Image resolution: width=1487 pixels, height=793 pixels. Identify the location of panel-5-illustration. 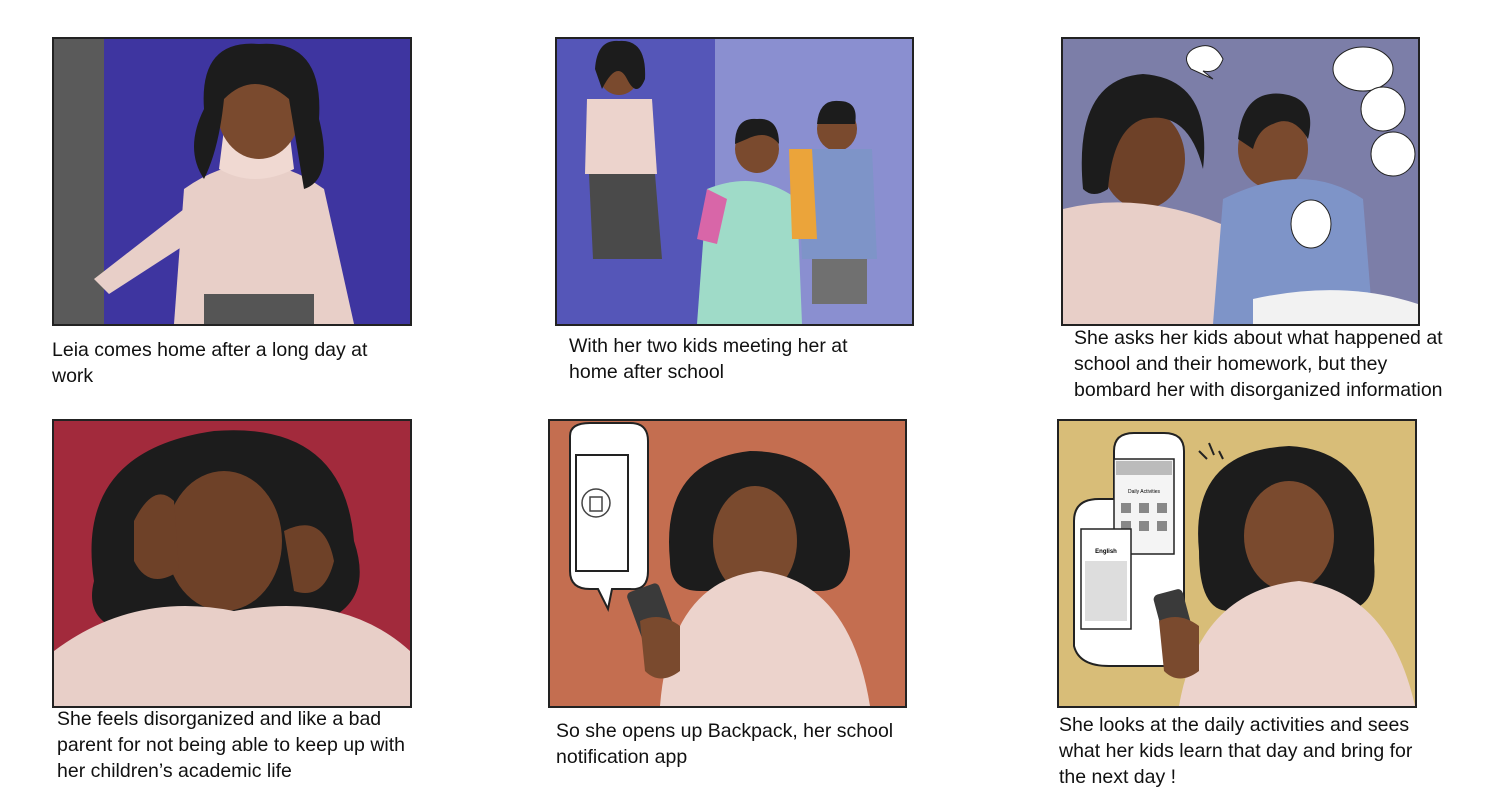
(727, 563).